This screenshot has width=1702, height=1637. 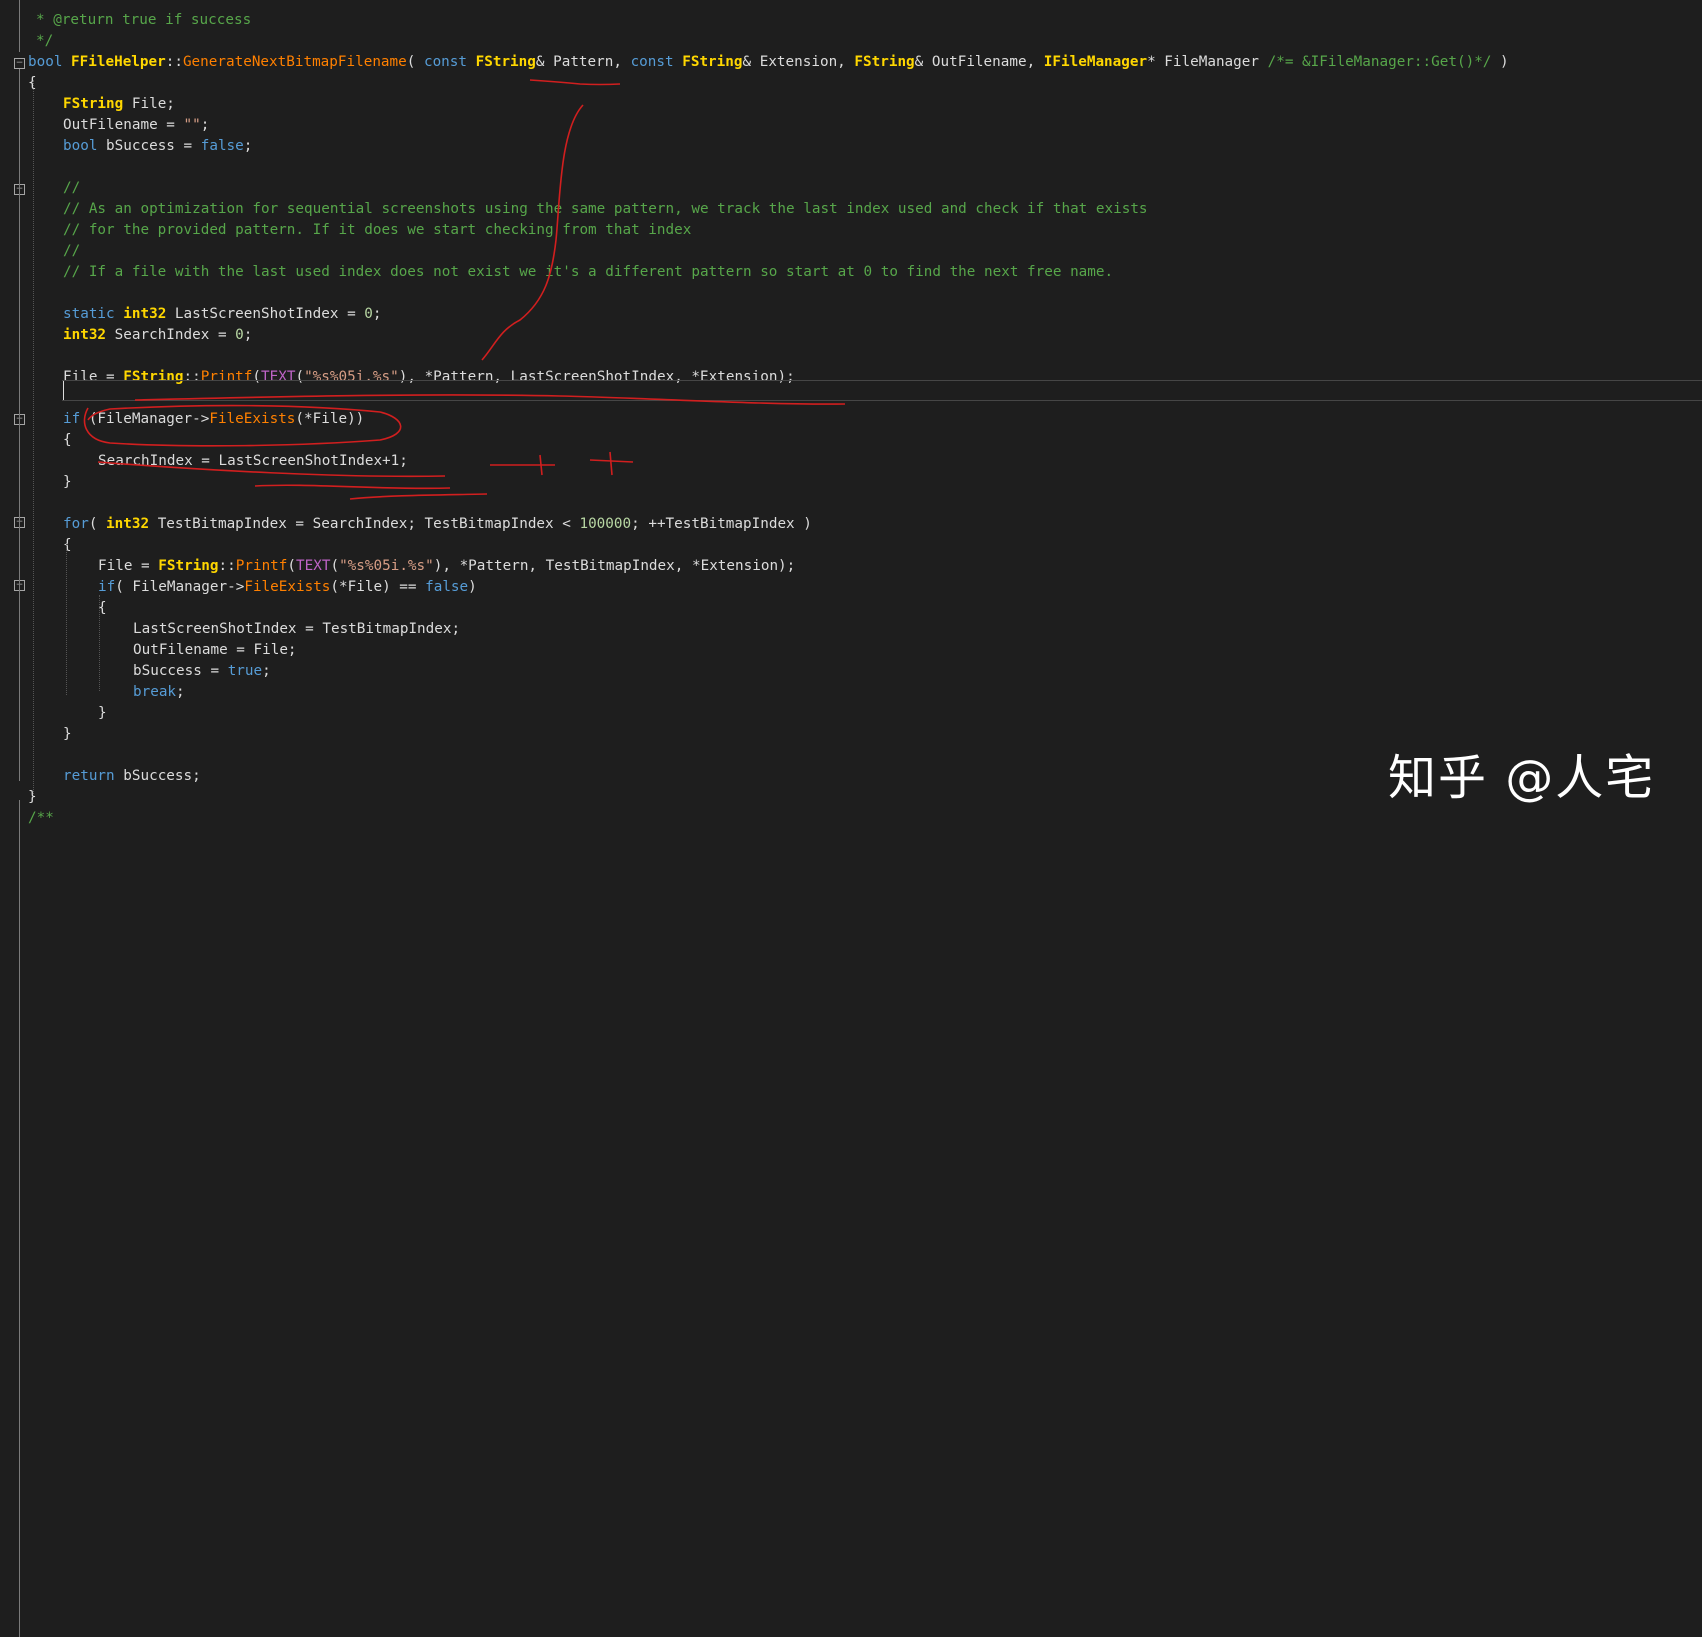 What do you see at coordinates (1500, 62) in the screenshot?
I see `code-token: )` at bounding box center [1500, 62].